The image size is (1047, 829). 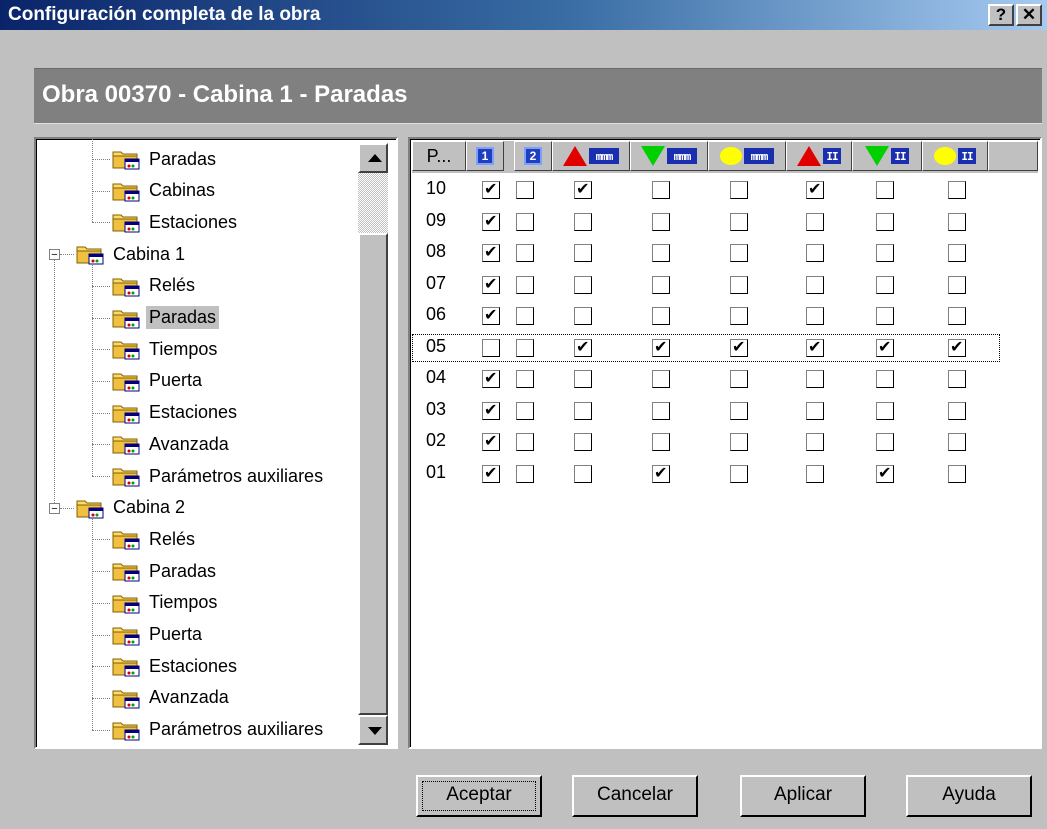 What do you see at coordinates (1001, 15) in the screenshot?
I see `help-icon: ?` at bounding box center [1001, 15].